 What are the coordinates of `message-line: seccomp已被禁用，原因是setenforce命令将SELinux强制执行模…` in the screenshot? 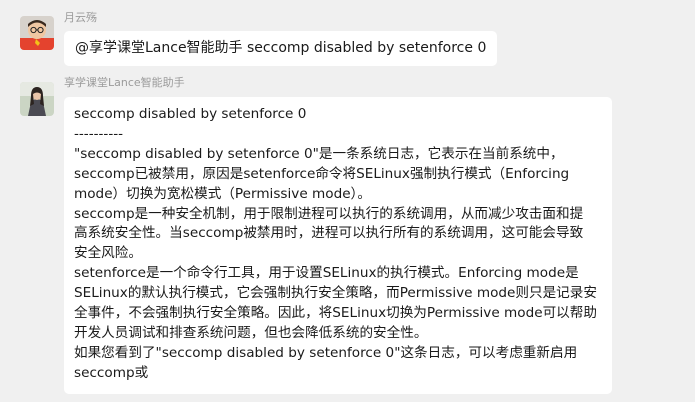 It's located at (322, 173).